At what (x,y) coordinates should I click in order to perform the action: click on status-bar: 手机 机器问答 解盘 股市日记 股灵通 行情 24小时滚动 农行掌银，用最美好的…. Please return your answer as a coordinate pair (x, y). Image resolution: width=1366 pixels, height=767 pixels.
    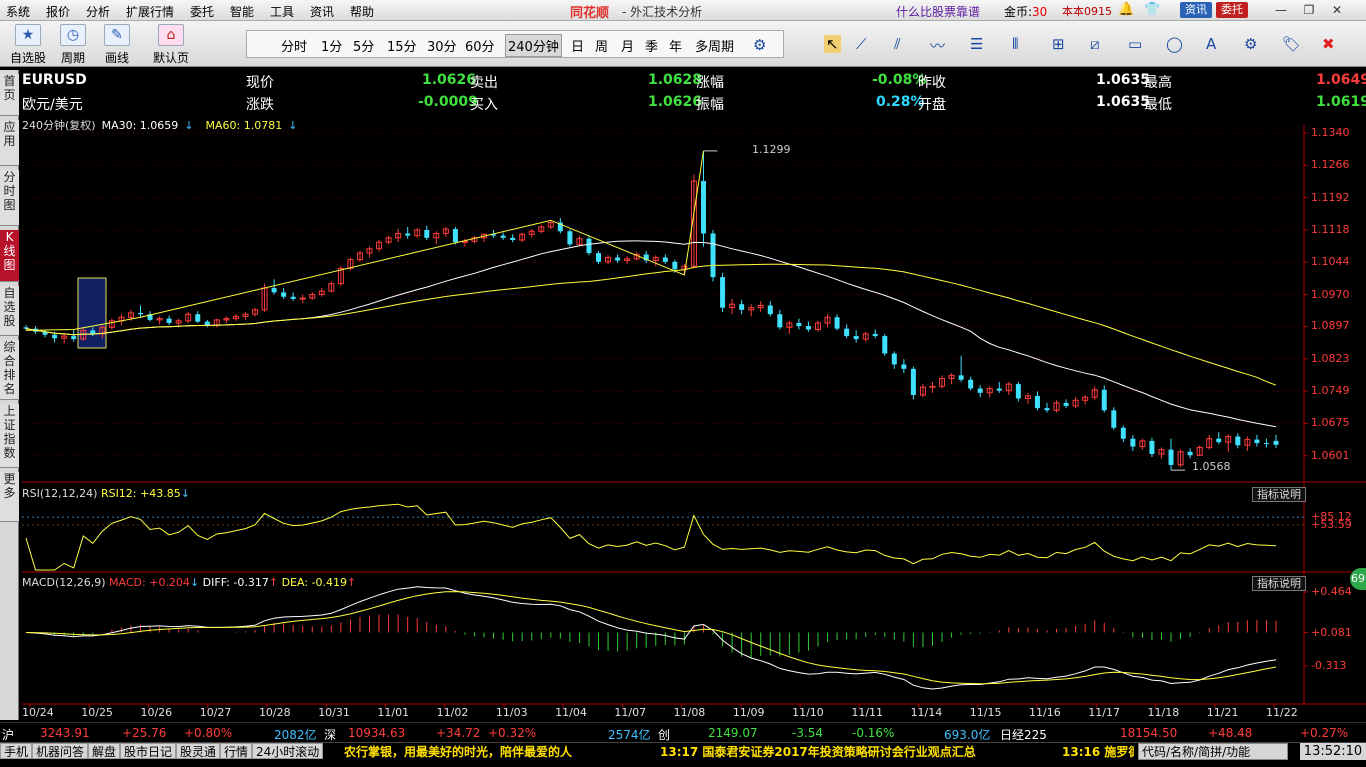
    Looking at the image, I should click on (683, 754).